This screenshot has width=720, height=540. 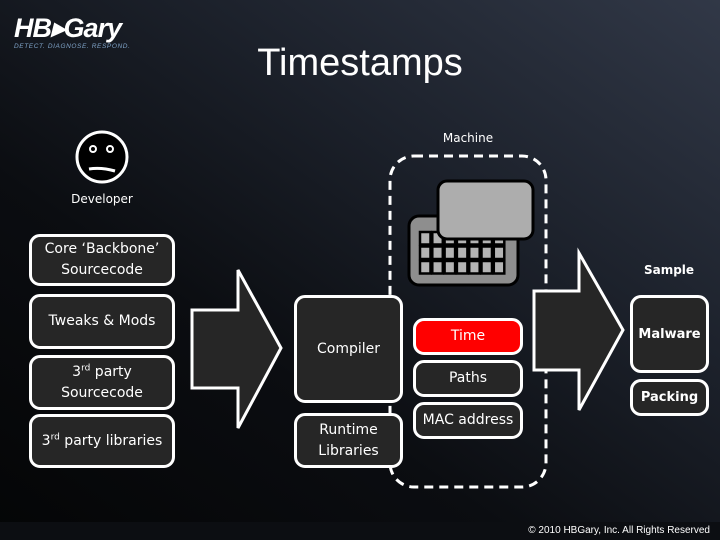 I want to click on machine-attr-mac-address: MAC address, so click(x=468, y=420).